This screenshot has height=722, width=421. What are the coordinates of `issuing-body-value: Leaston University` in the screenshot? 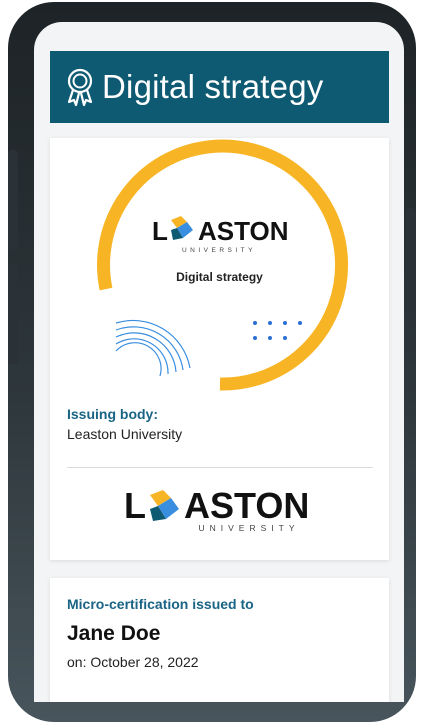 It's located at (125, 434).